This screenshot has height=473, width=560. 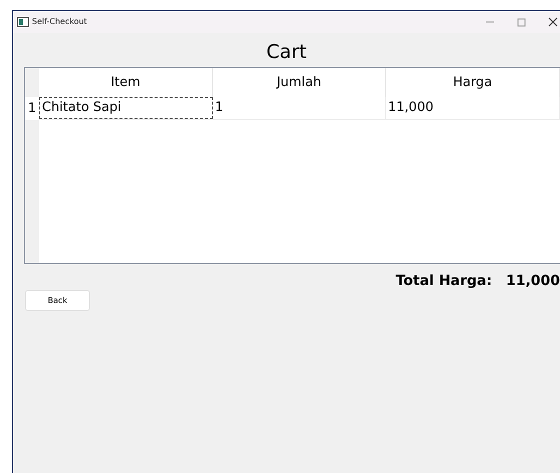 What do you see at coordinates (473, 108) in the screenshot?
I see `table-cell: 11,000` at bounding box center [473, 108].